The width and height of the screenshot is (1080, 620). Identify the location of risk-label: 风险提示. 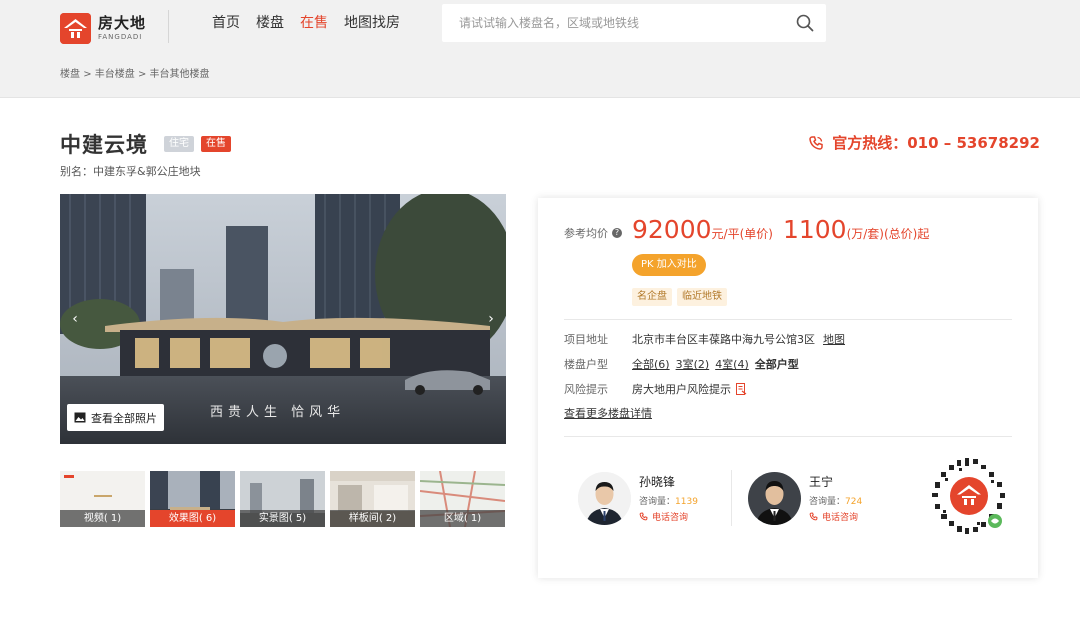
(586, 389).